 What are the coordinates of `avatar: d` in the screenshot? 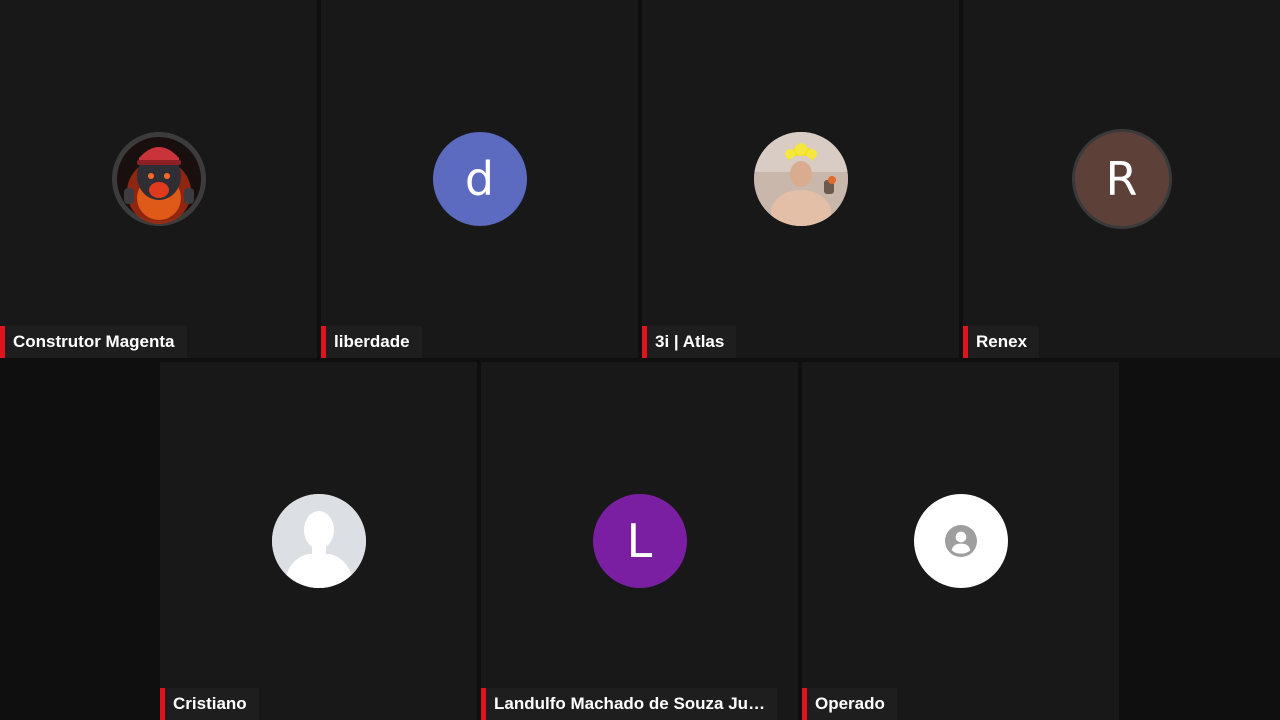 It's located at (479, 179).